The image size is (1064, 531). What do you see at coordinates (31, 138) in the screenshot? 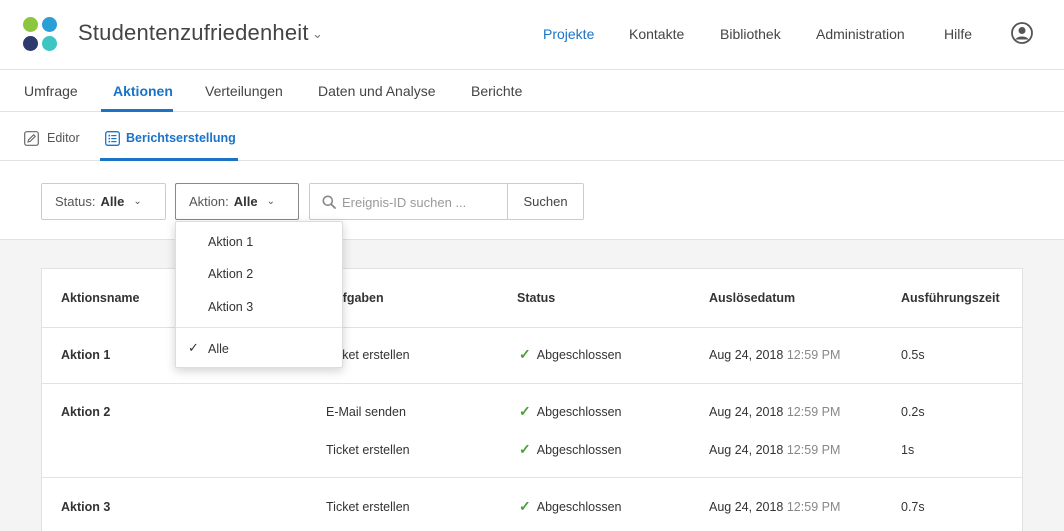
I see `pencil-icon` at bounding box center [31, 138].